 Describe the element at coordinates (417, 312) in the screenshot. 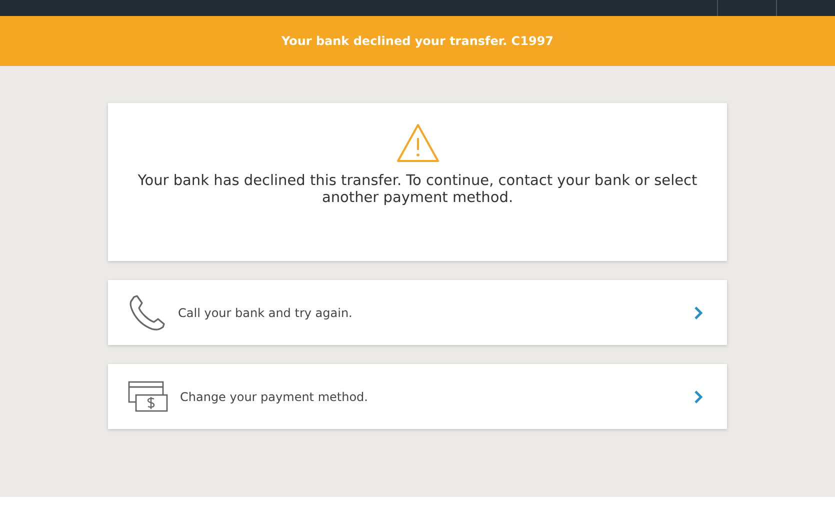

I see `option-row: Call your bank and try again.` at that location.